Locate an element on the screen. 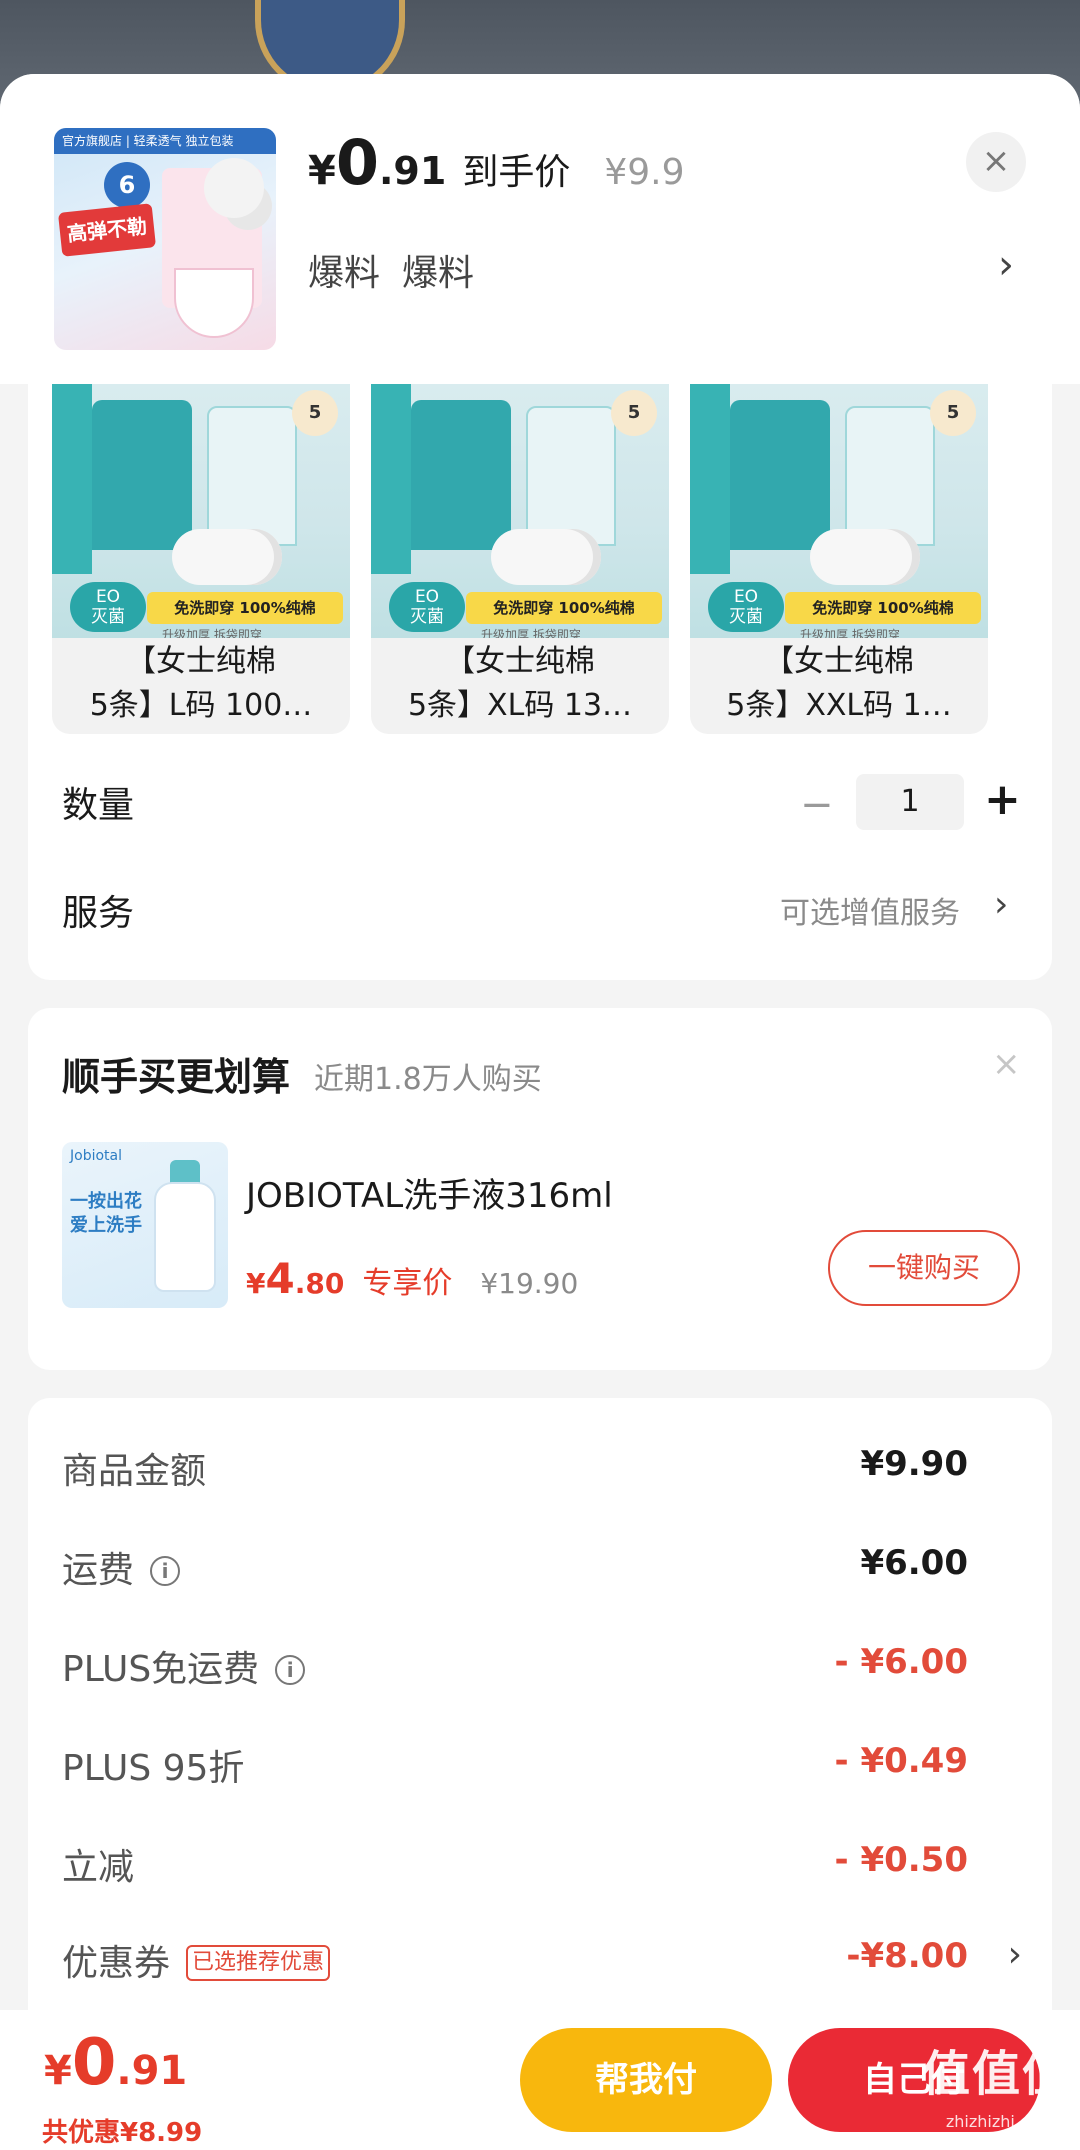 The width and height of the screenshot is (1080, 2150). cost-row-shipping: 运费 i ¥6.00 is located at coordinates (542, 1571).